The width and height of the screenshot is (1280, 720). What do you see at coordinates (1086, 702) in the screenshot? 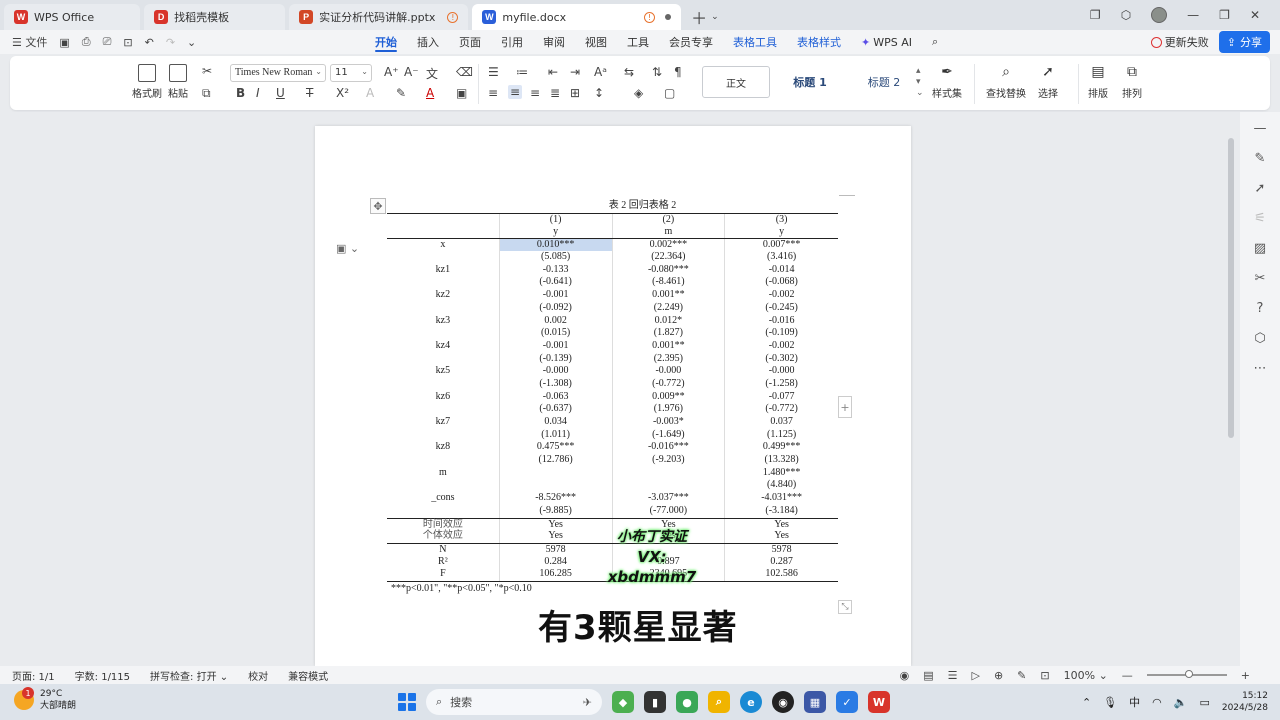
I see `tray-expand-icon: ⌃` at bounding box center [1086, 702].